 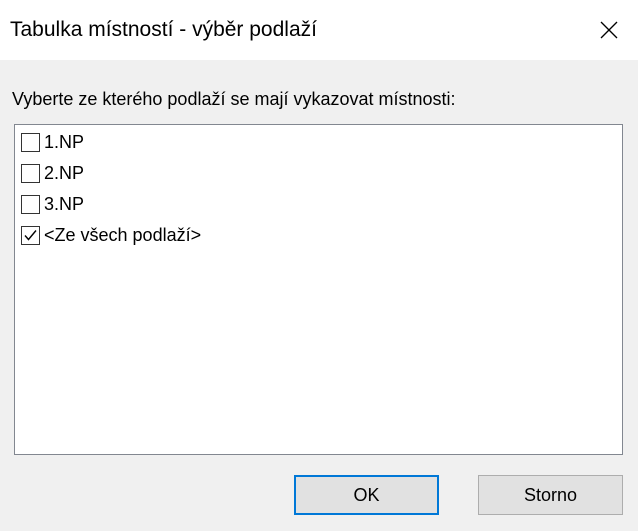 I want to click on list-item-label: <Ze všech podlaží>, so click(x=123, y=235).